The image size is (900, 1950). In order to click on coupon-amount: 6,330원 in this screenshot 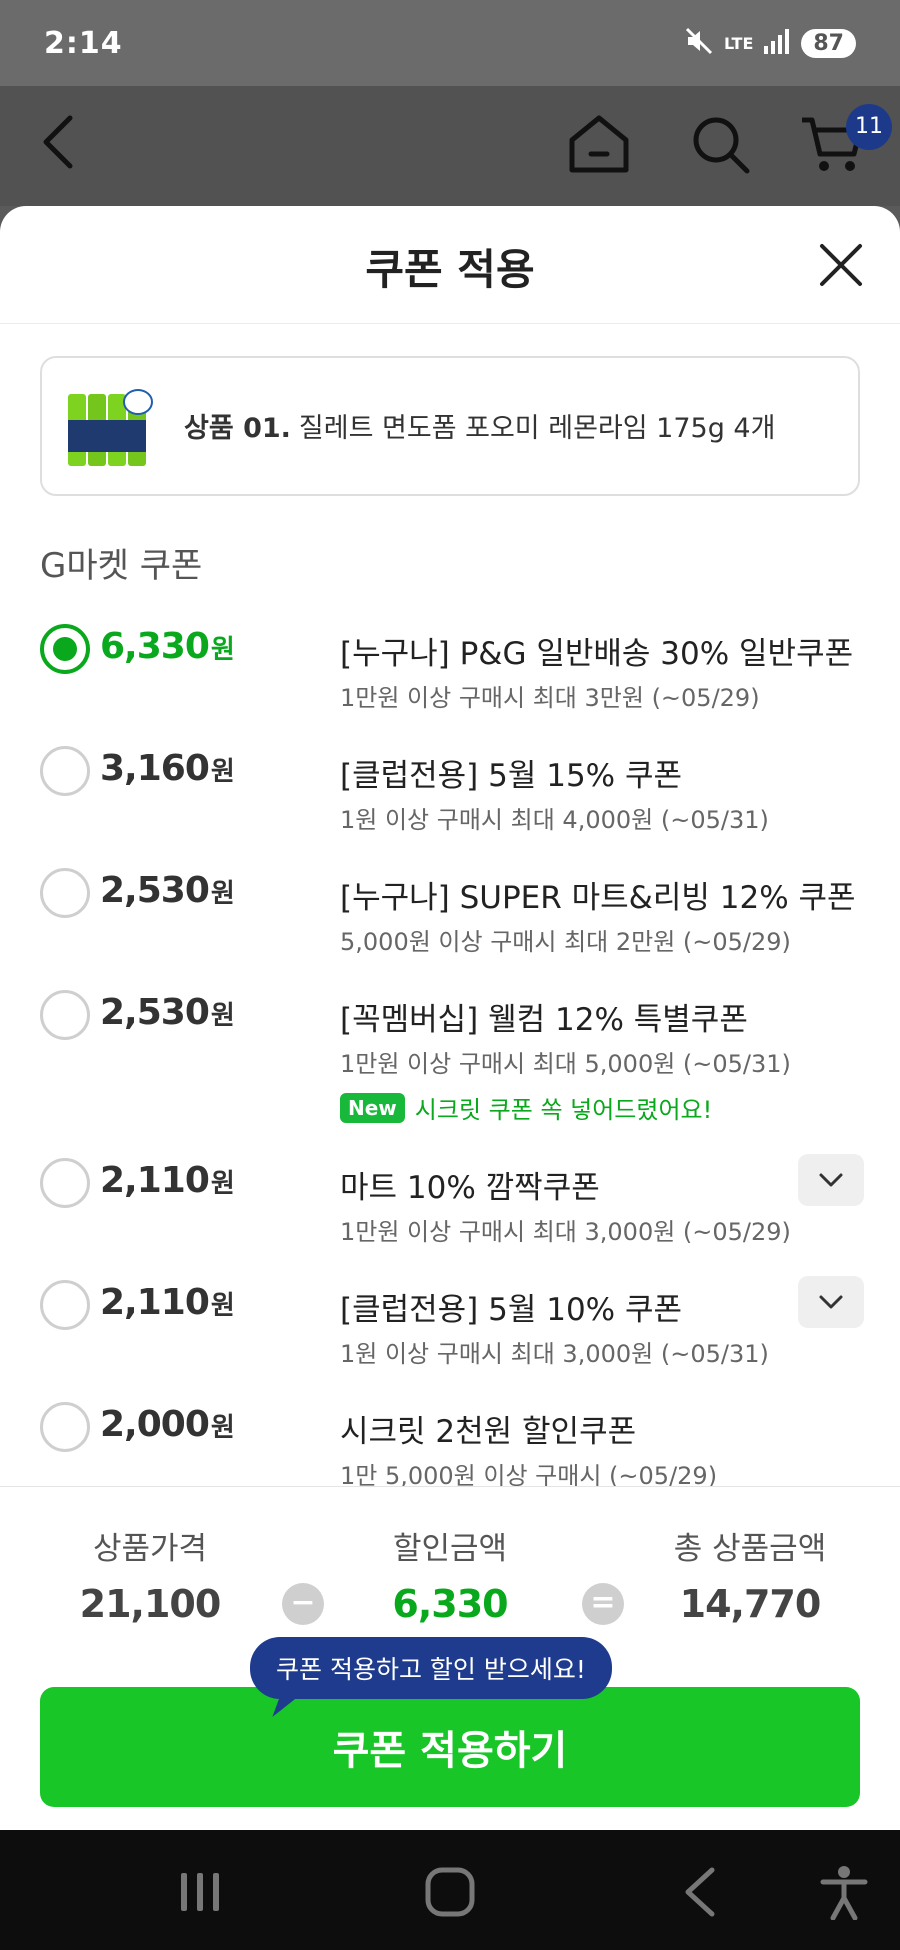, I will do `click(167, 646)`.